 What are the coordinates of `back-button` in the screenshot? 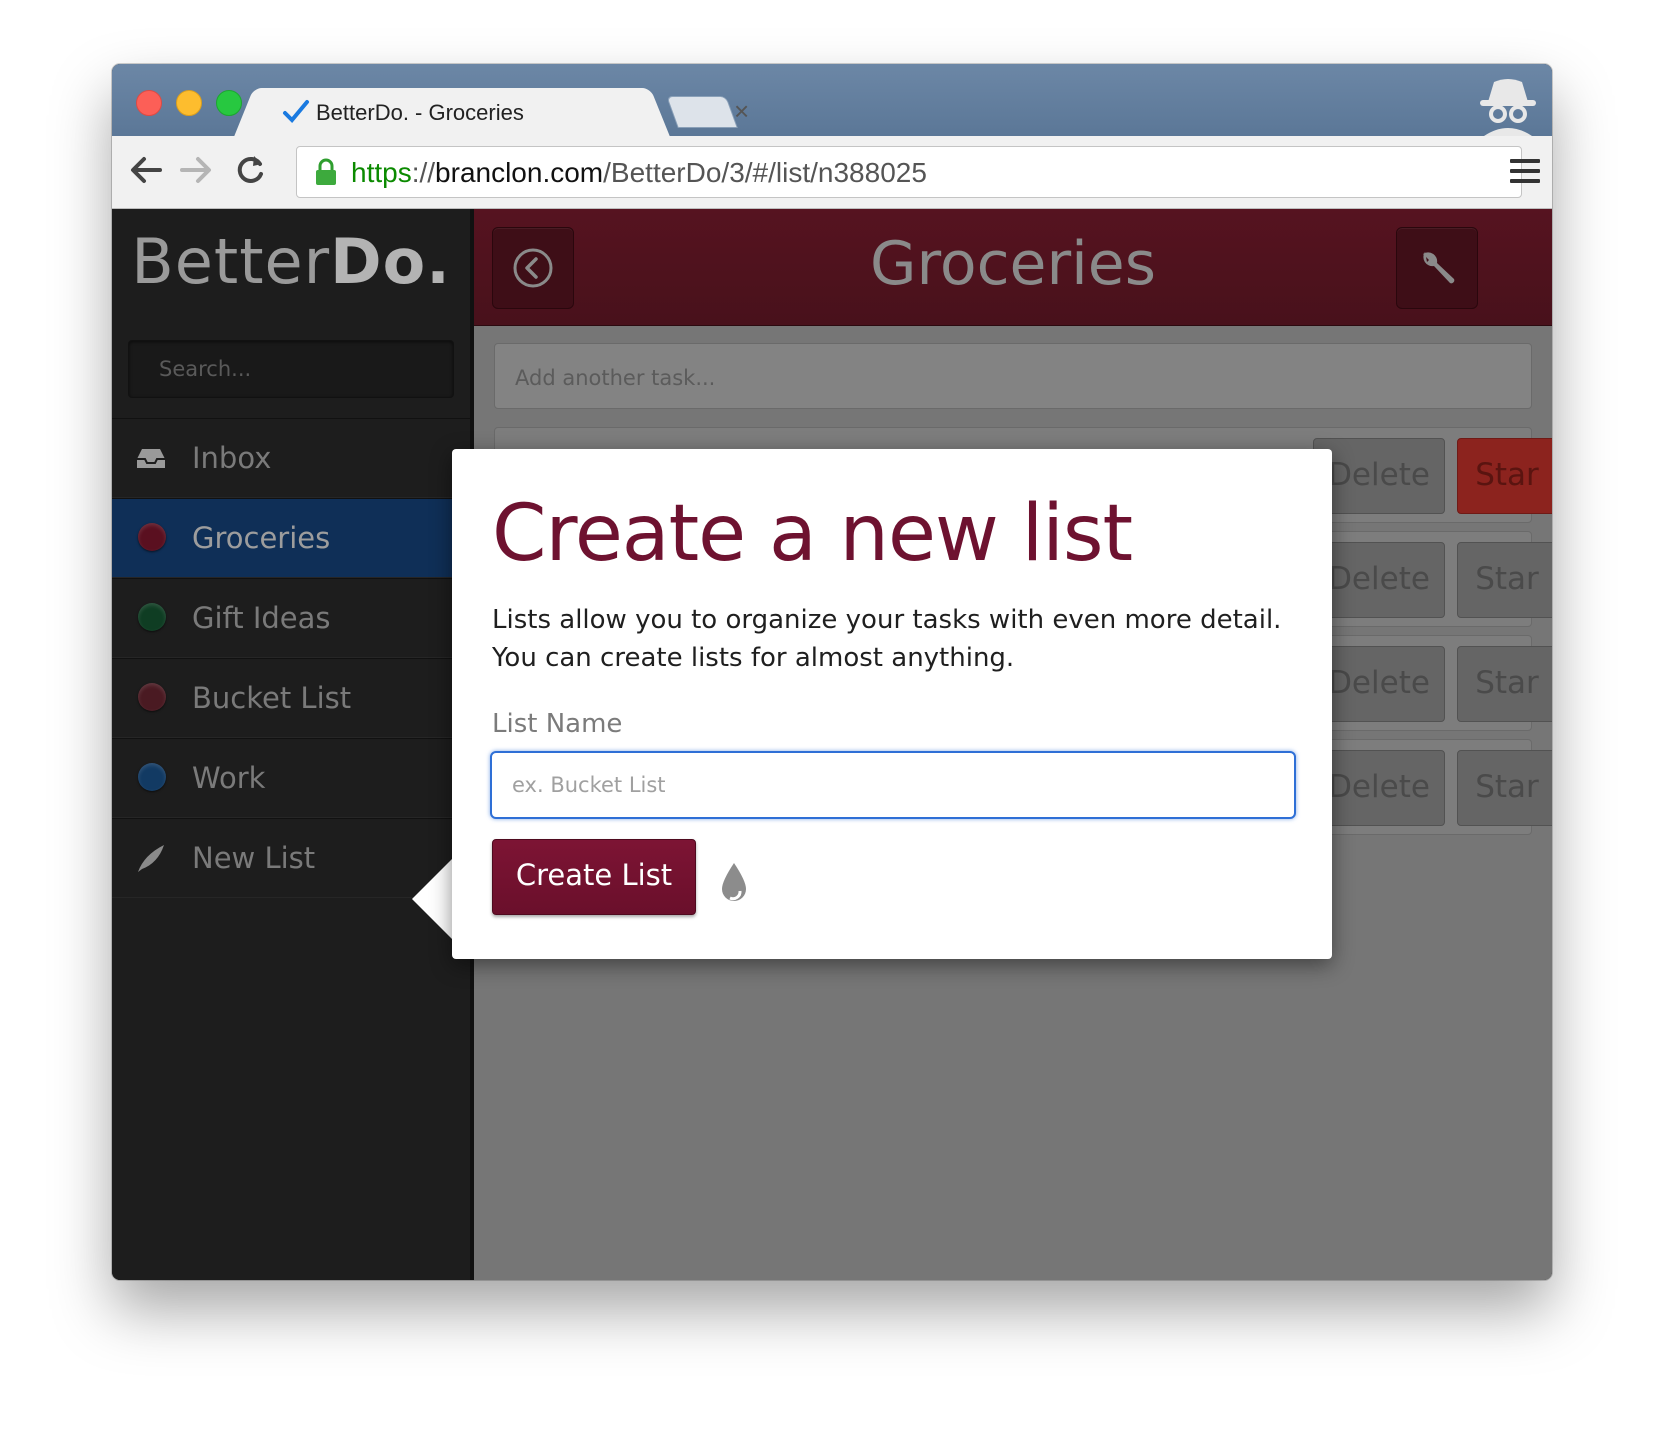 It's located at (146, 170).